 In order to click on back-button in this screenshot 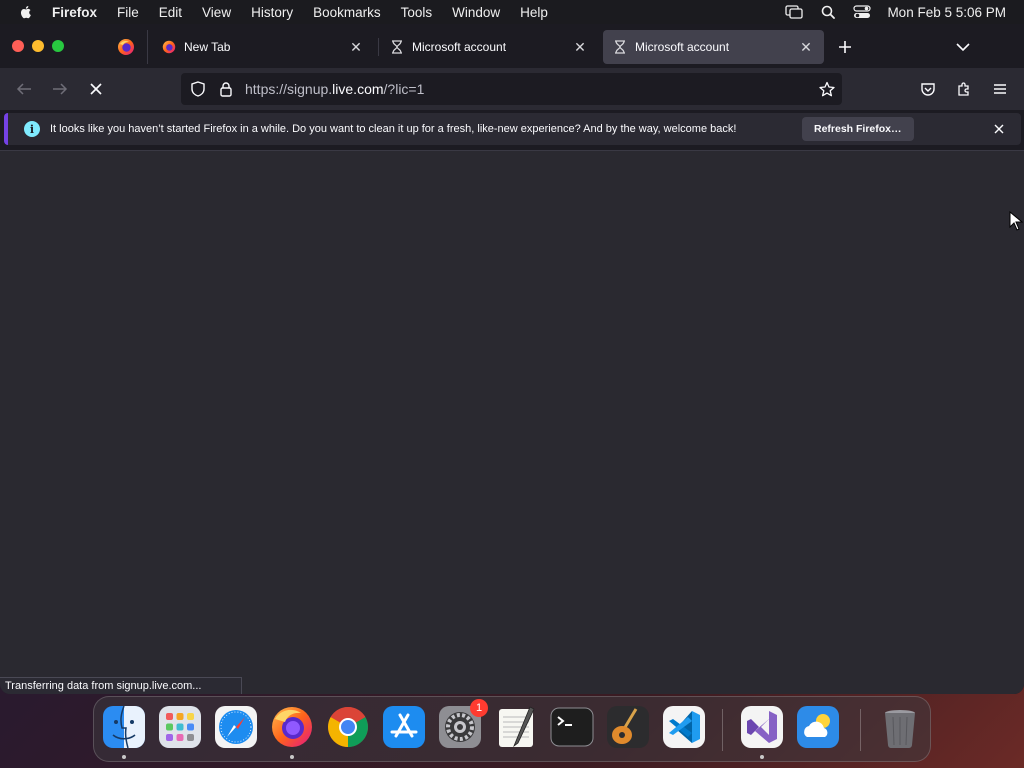, I will do `click(24, 89)`.